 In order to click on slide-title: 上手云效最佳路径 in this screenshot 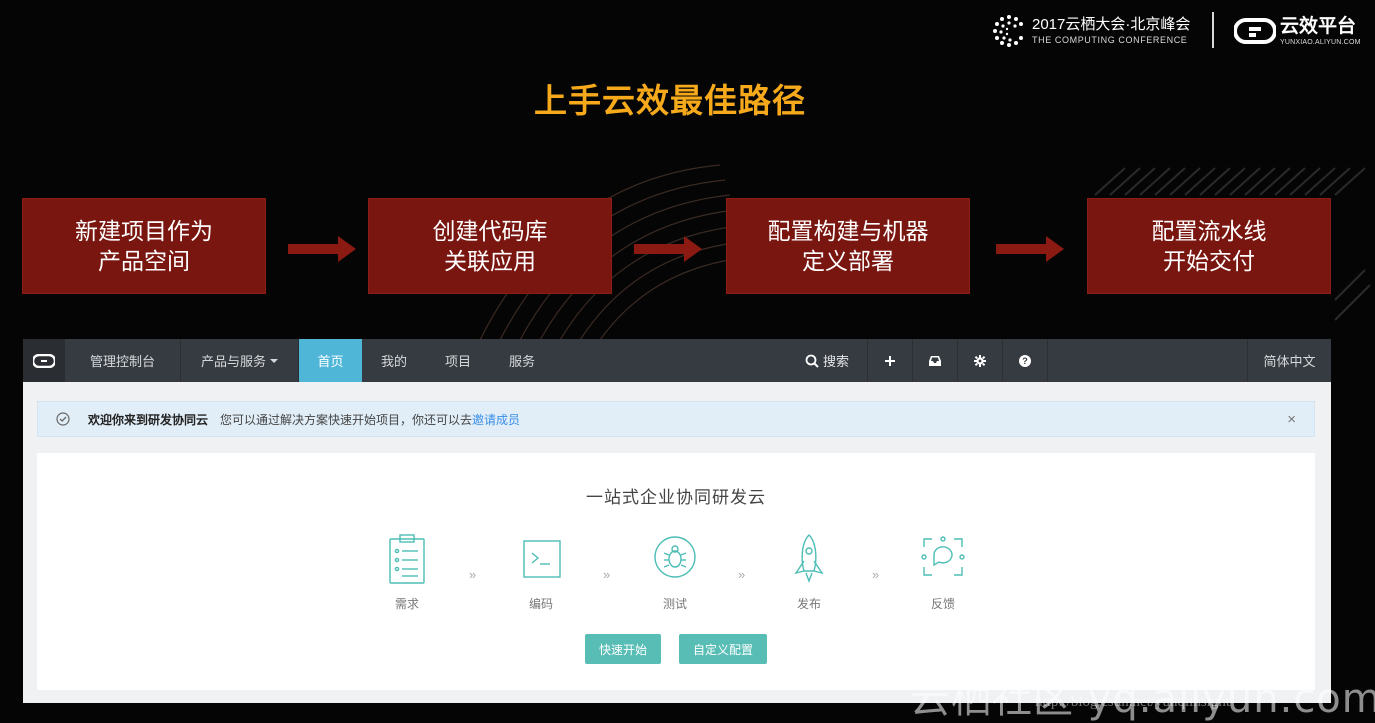, I will do `click(670, 100)`.